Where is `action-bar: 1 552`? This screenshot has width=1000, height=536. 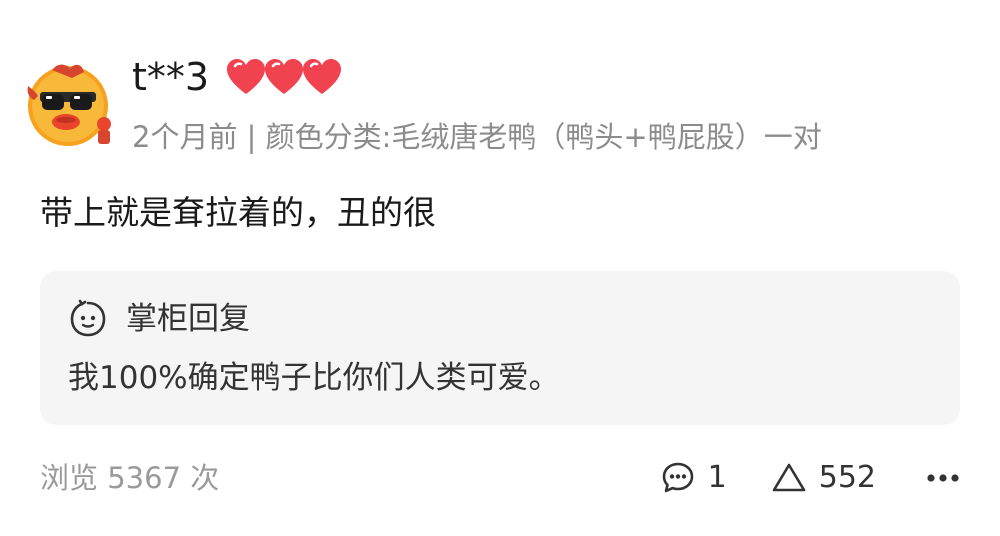 action-bar: 1 552 is located at coordinates (810, 478).